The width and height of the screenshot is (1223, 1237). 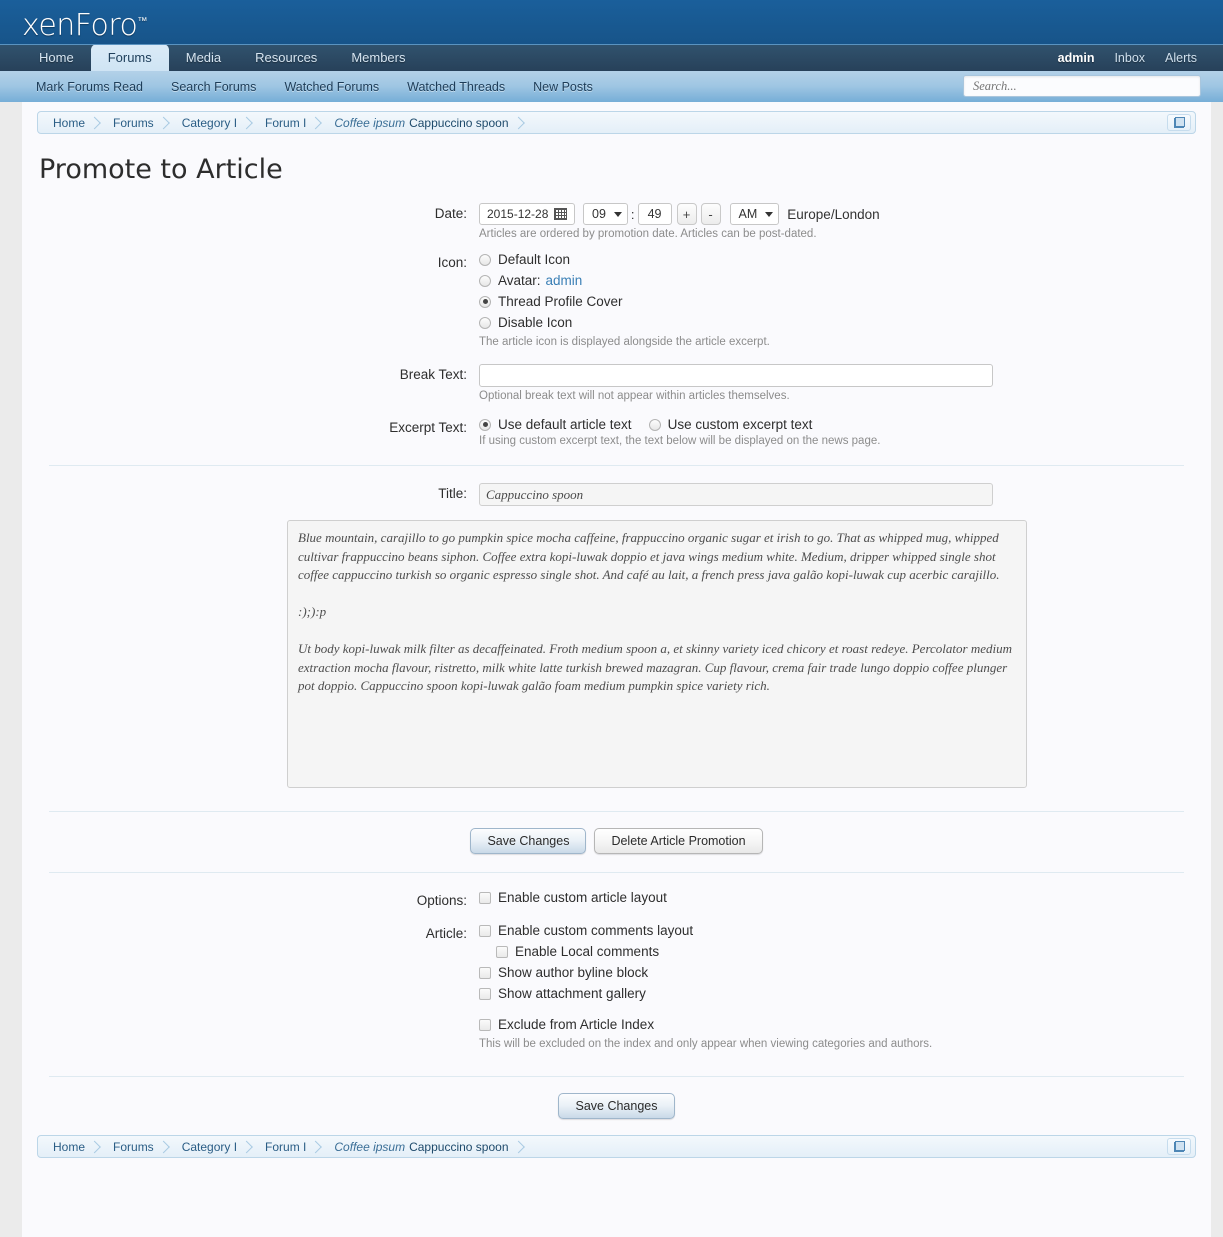 I want to click on checkbox-enable-custom-article-layout, so click(x=485, y=897).